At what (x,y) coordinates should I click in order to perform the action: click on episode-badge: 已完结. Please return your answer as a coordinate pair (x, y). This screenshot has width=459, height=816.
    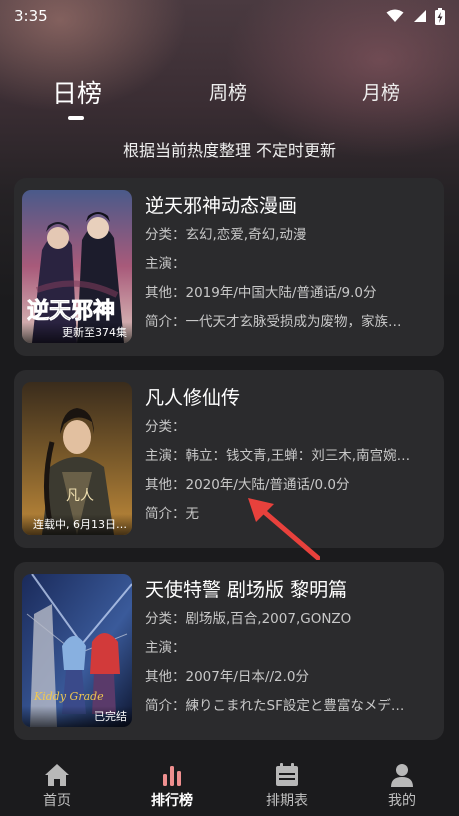
    Looking at the image, I should click on (77, 716).